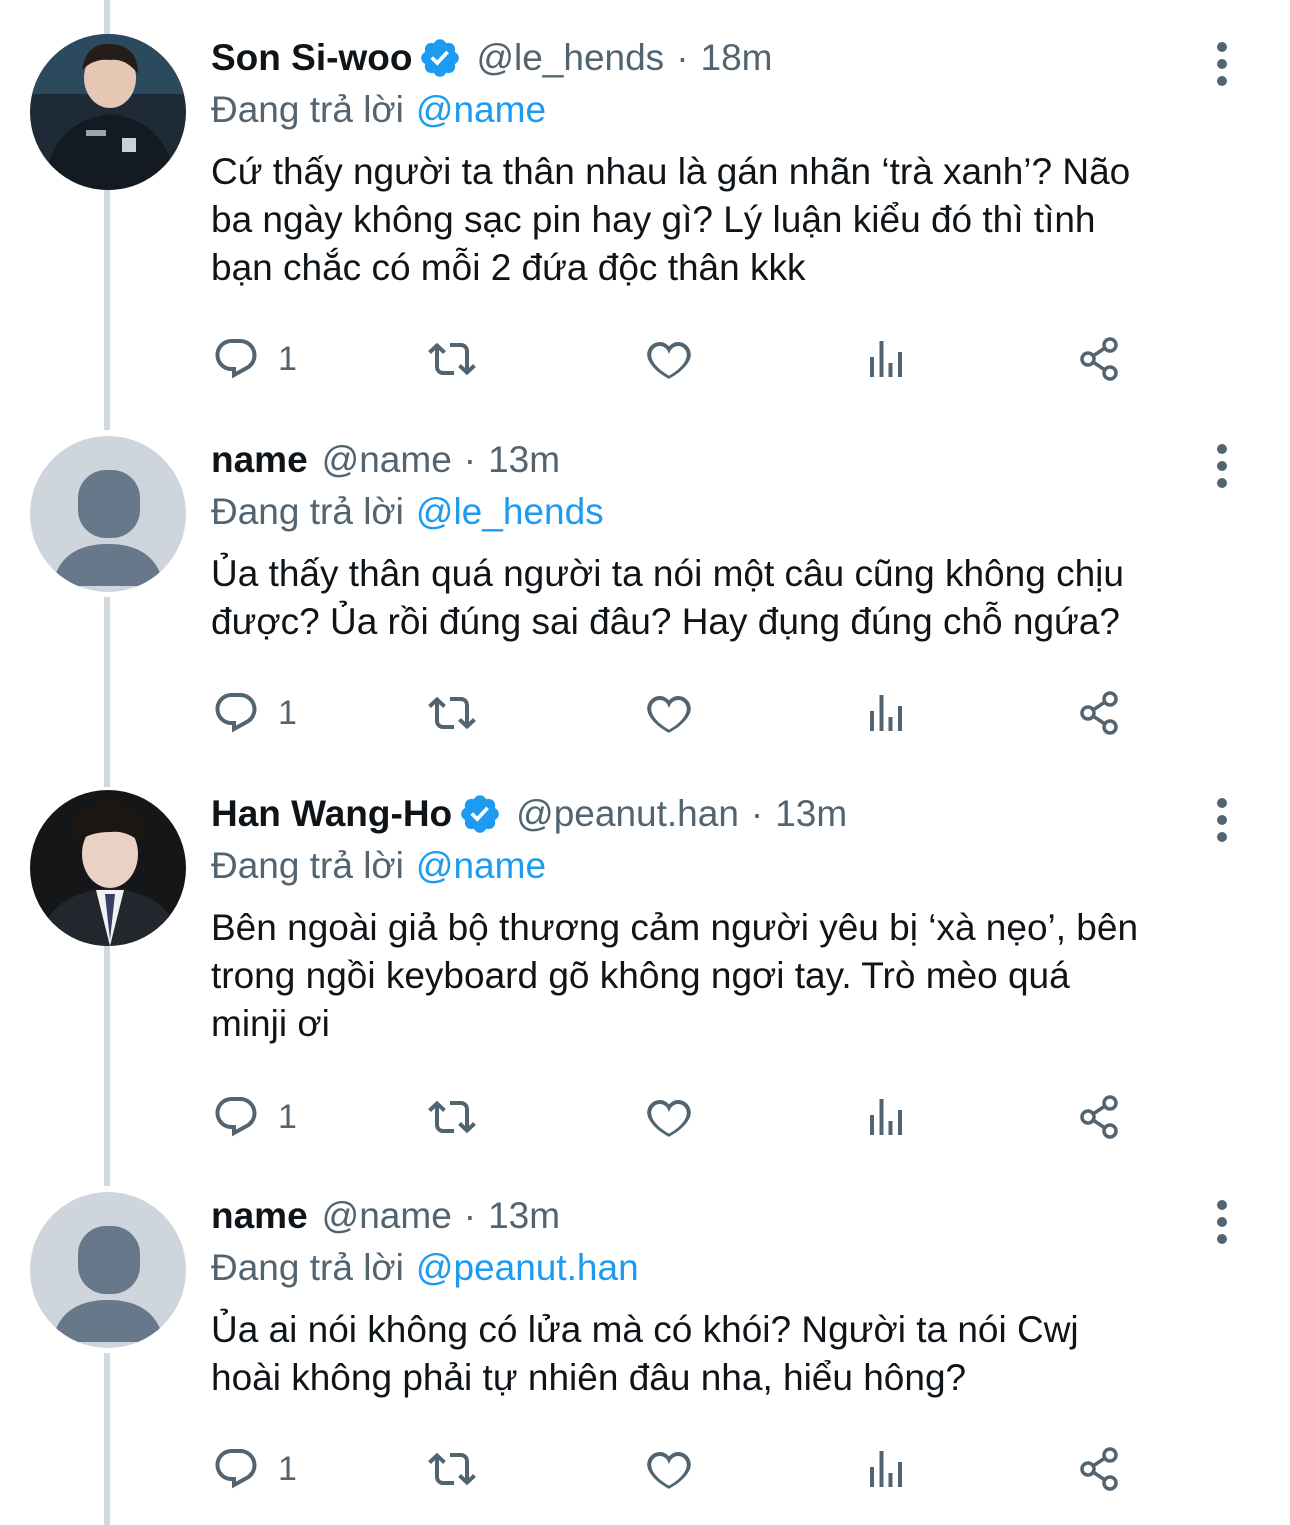 The width and height of the screenshot is (1290, 1525). Describe the element at coordinates (331, 814) in the screenshot. I see `display-name: Han Wang-Ho` at that location.